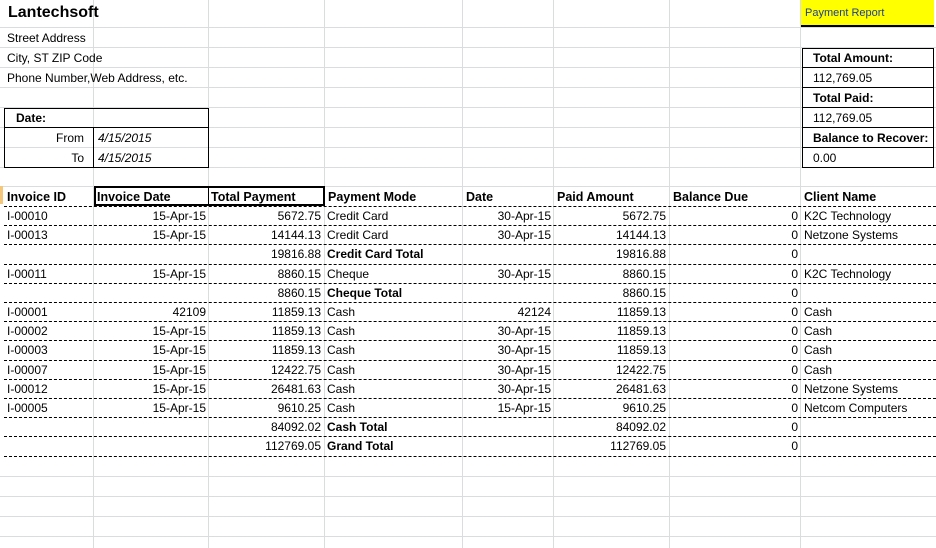  What do you see at coordinates (49, 389) in the screenshot?
I see `cell-invoice-id: I-00012` at bounding box center [49, 389].